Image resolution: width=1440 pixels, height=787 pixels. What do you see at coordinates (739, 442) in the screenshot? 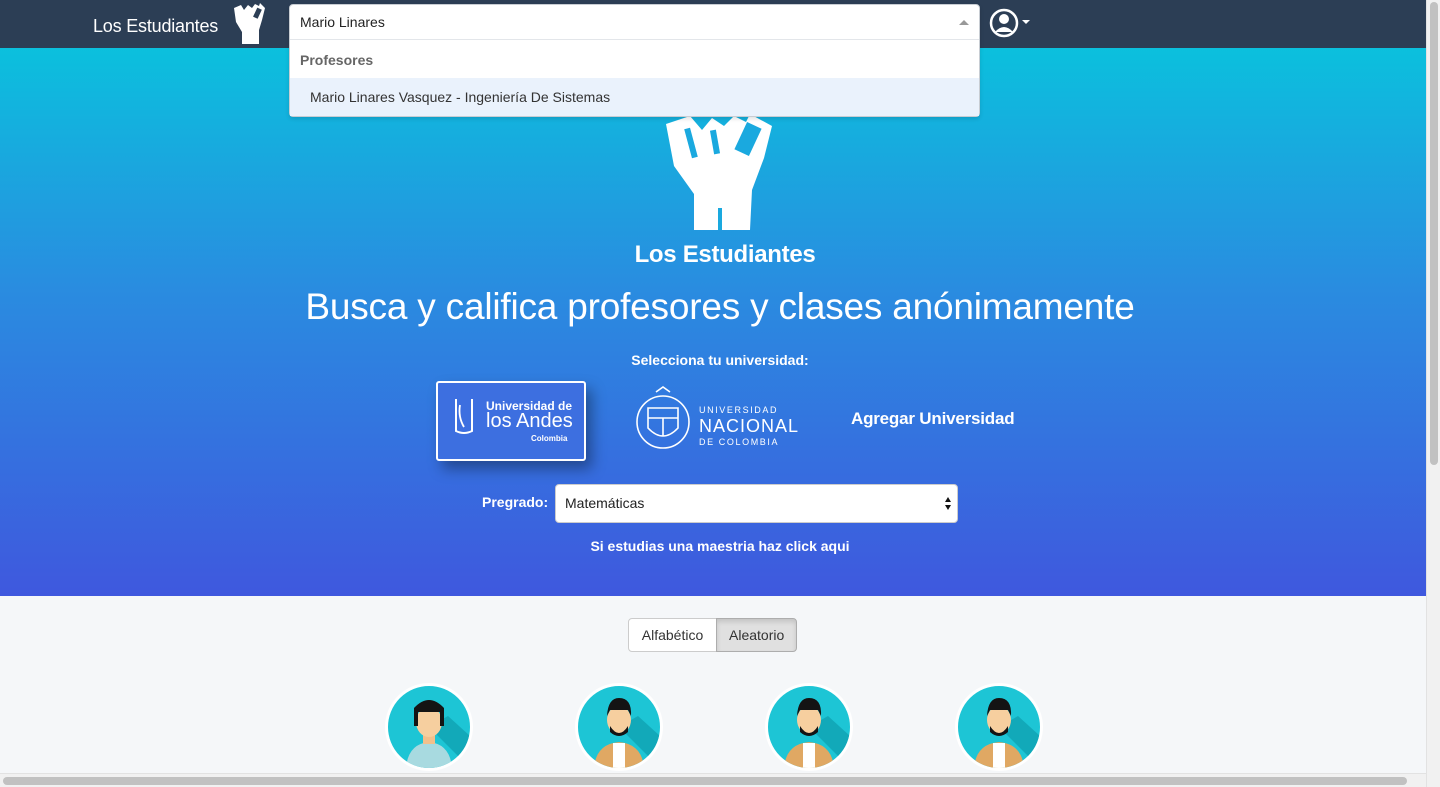
I see `nacional-line3: DE COLOMBIA` at bounding box center [739, 442].